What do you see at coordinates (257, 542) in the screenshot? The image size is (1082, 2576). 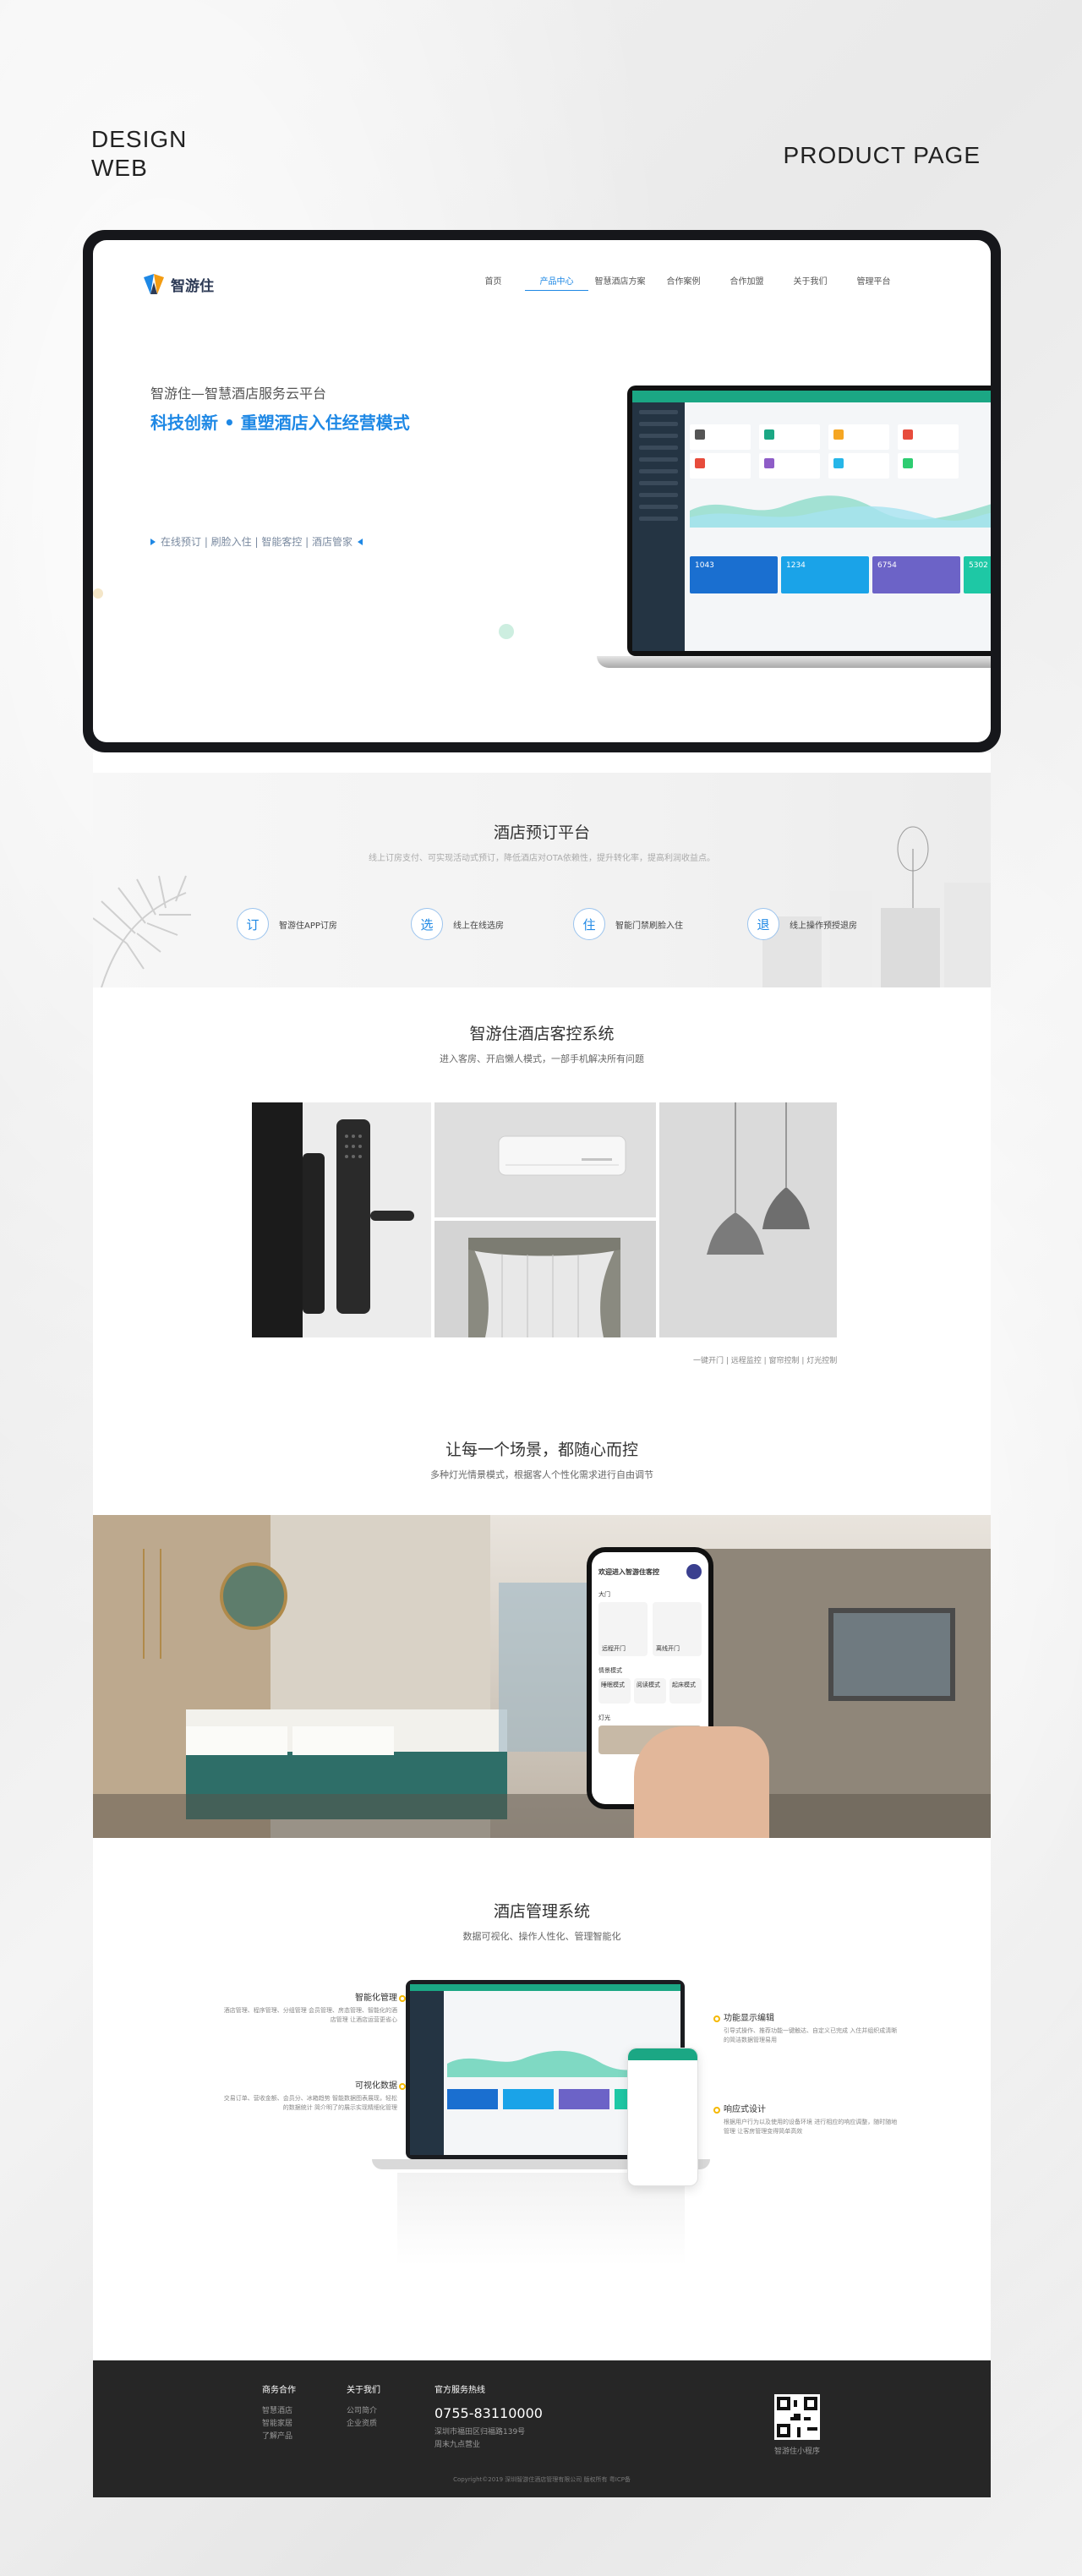 I see `hero-tags-text: 在线预订 | 刷脸入住 | 智能客控 | 酒店管家` at bounding box center [257, 542].